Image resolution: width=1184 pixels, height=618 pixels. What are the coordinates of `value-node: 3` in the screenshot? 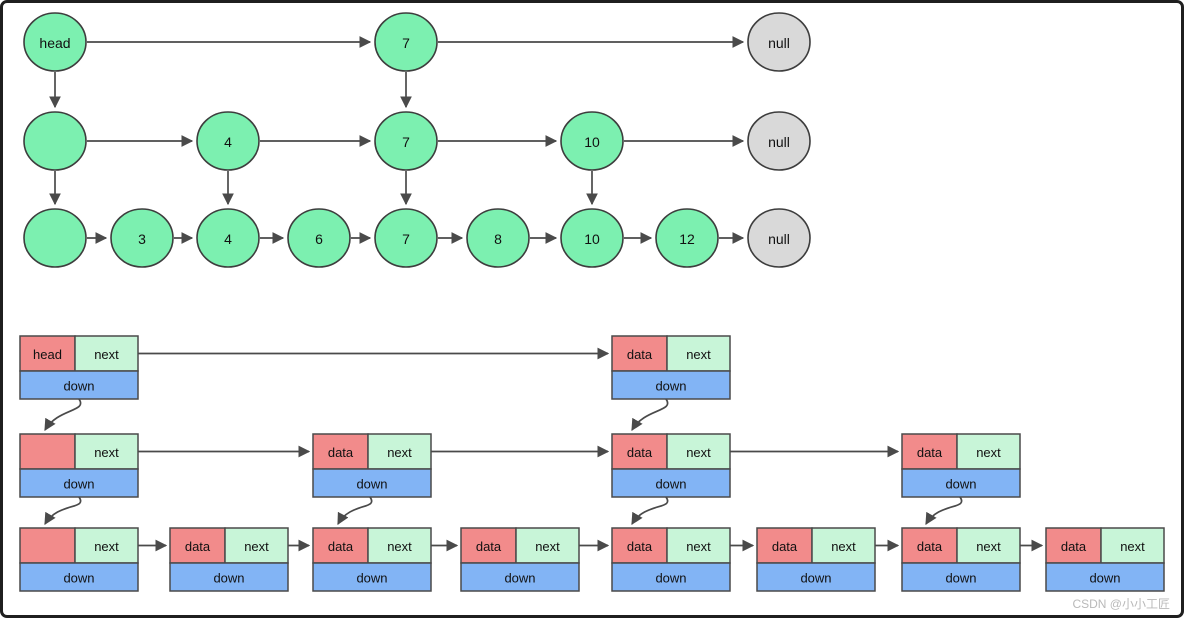 It's located at (142, 238).